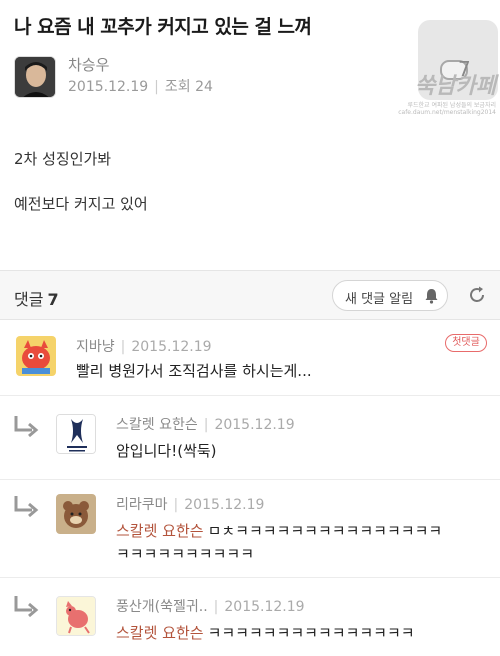 The image size is (500, 656). What do you see at coordinates (157, 425) in the screenshot?
I see `commenter-name: 스칼렛 요한슨` at bounding box center [157, 425].